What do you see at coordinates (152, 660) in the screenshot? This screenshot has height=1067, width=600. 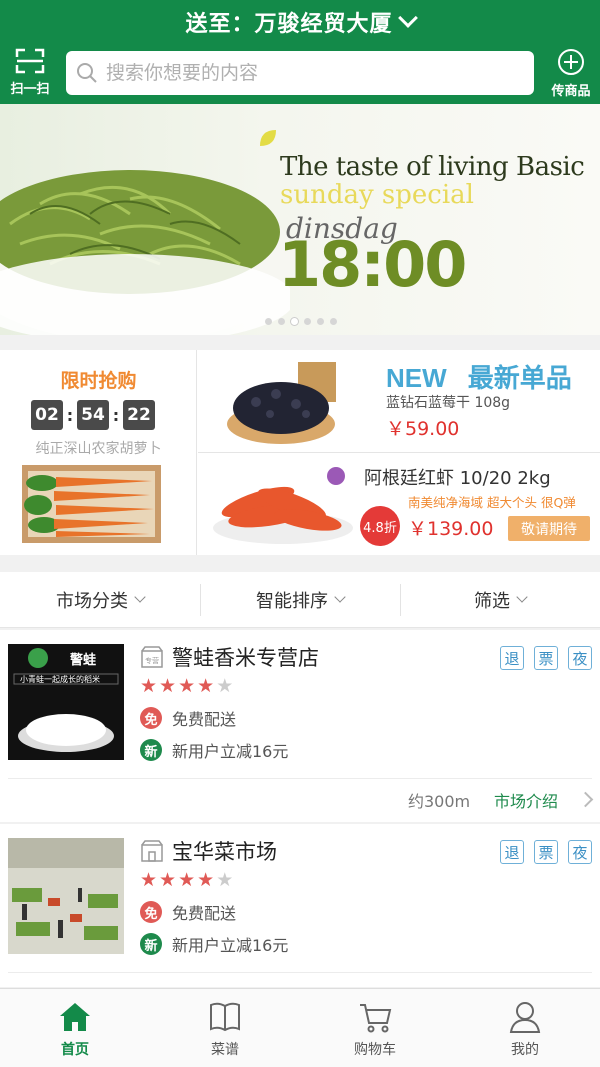 I see `store-icon-text: 专营` at bounding box center [152, 660].